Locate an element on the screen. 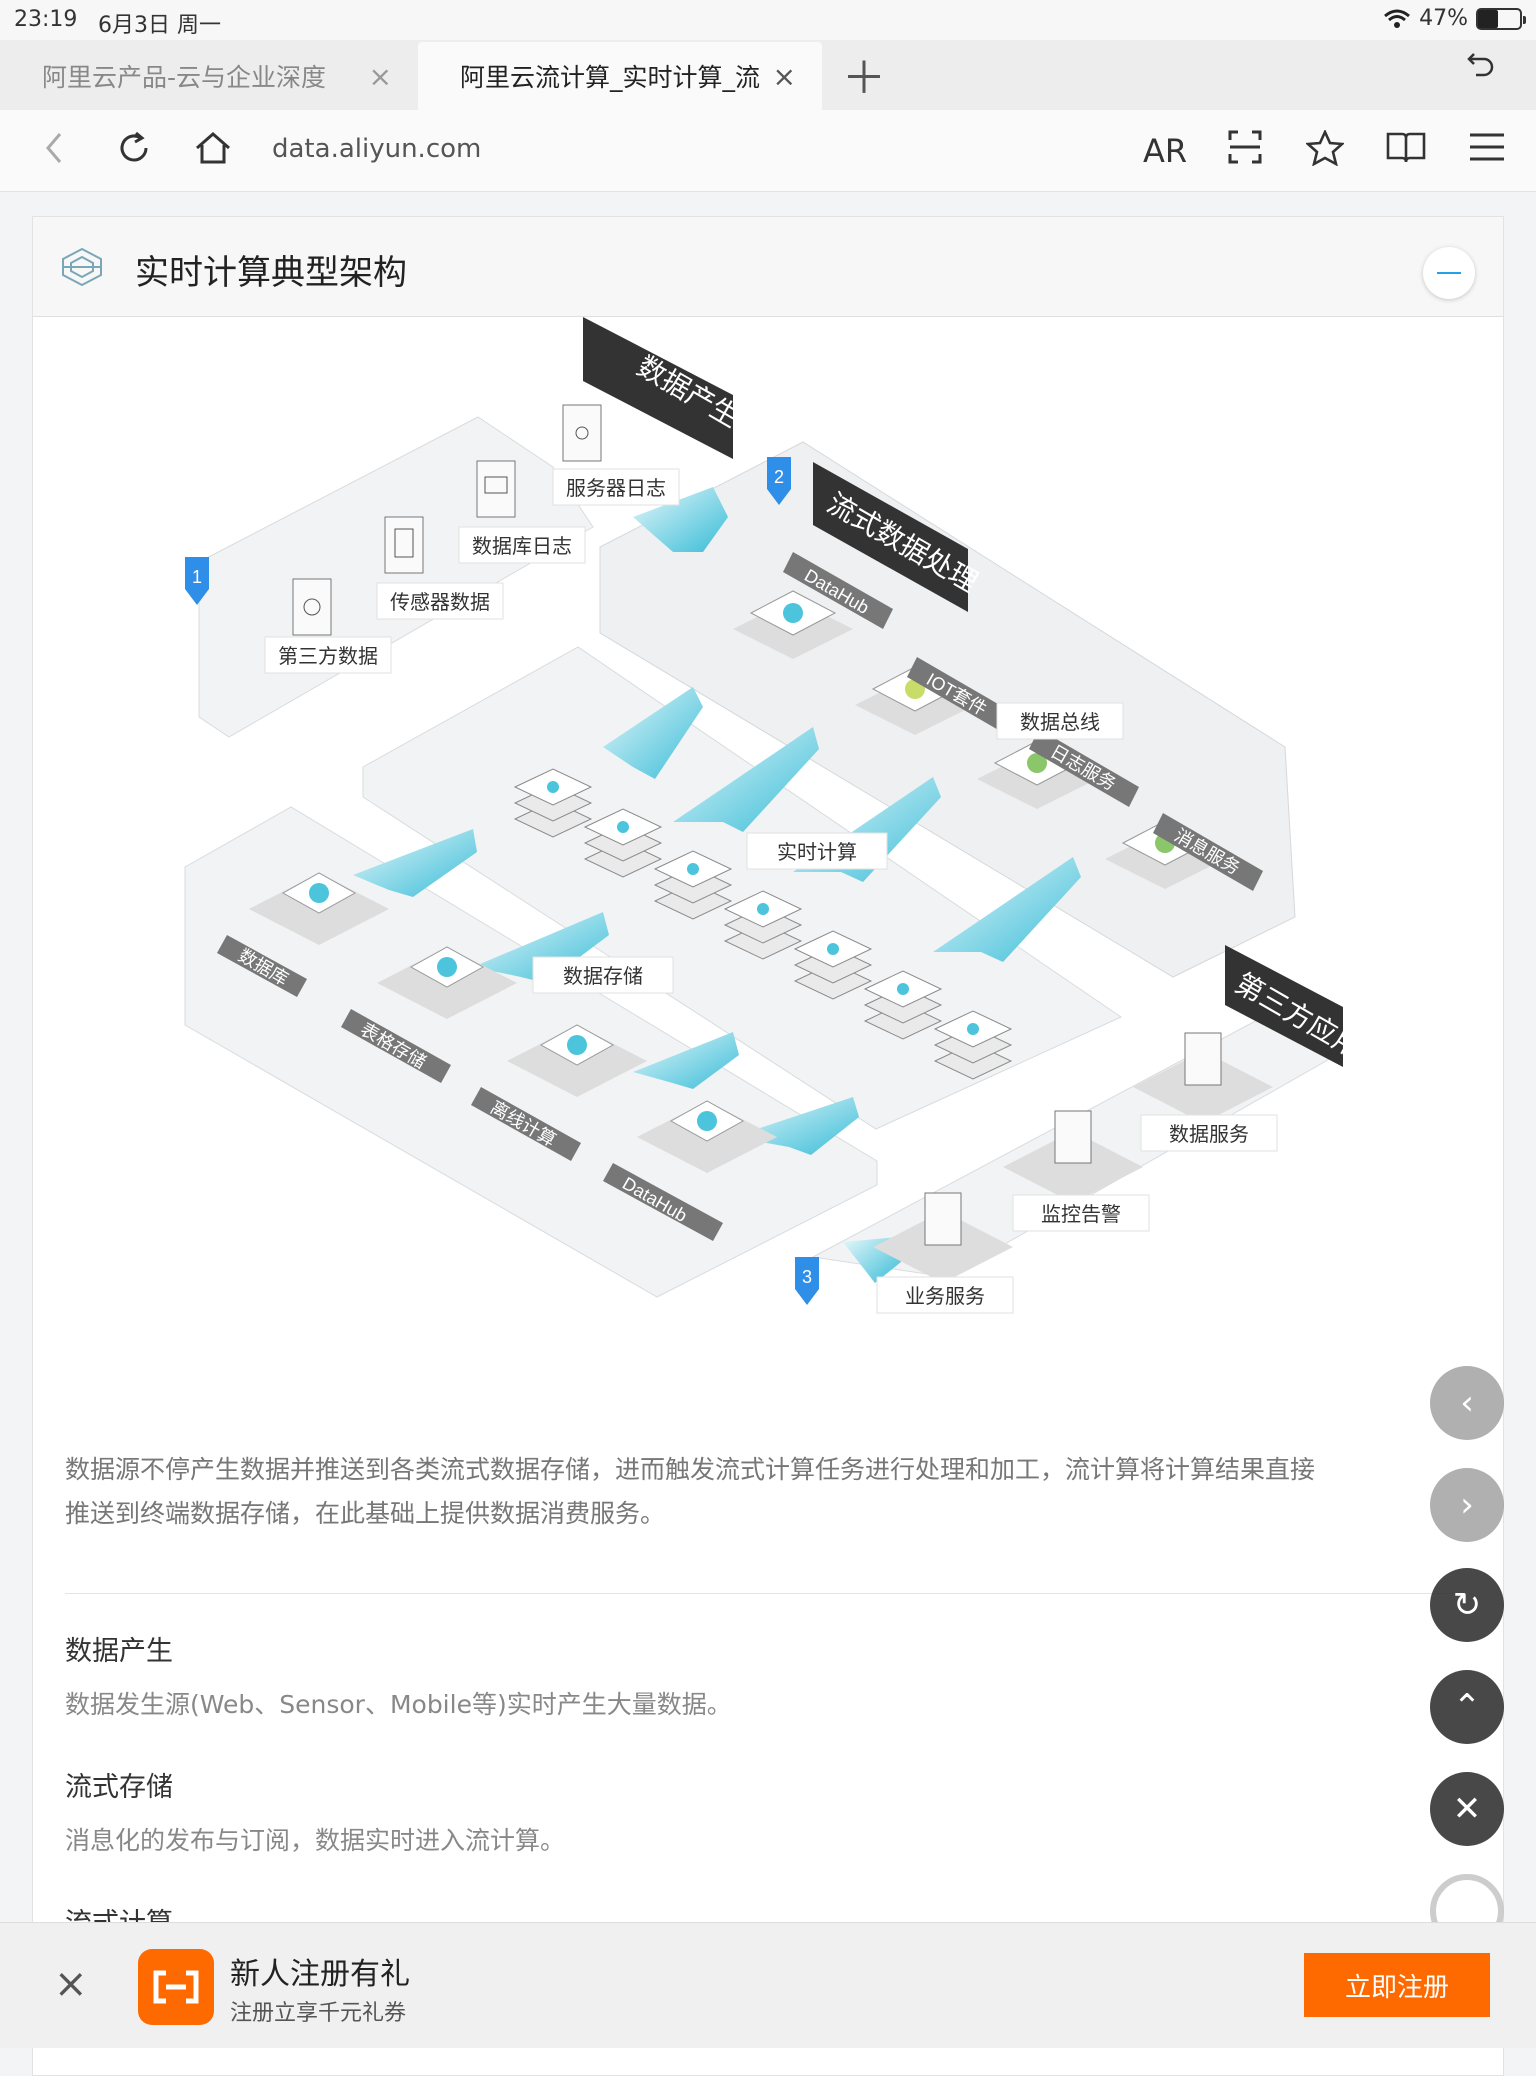 This screenshot has width=1536, height=2076. label-box: 监控告警 is located at coordinates (1081, 1213).